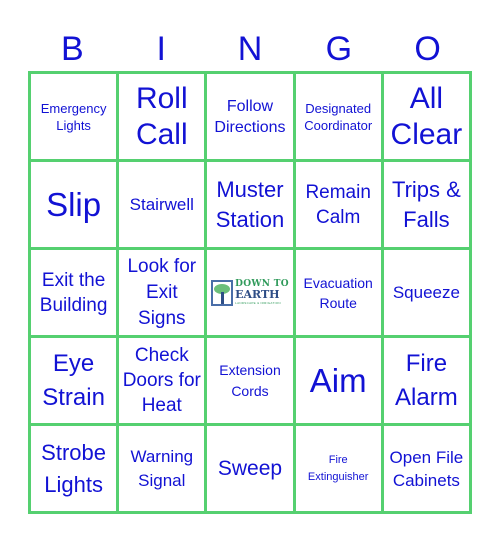  Describe the element at coordinates (161, 49) in the screenshot. I see `header-letter-i: I` at that location.